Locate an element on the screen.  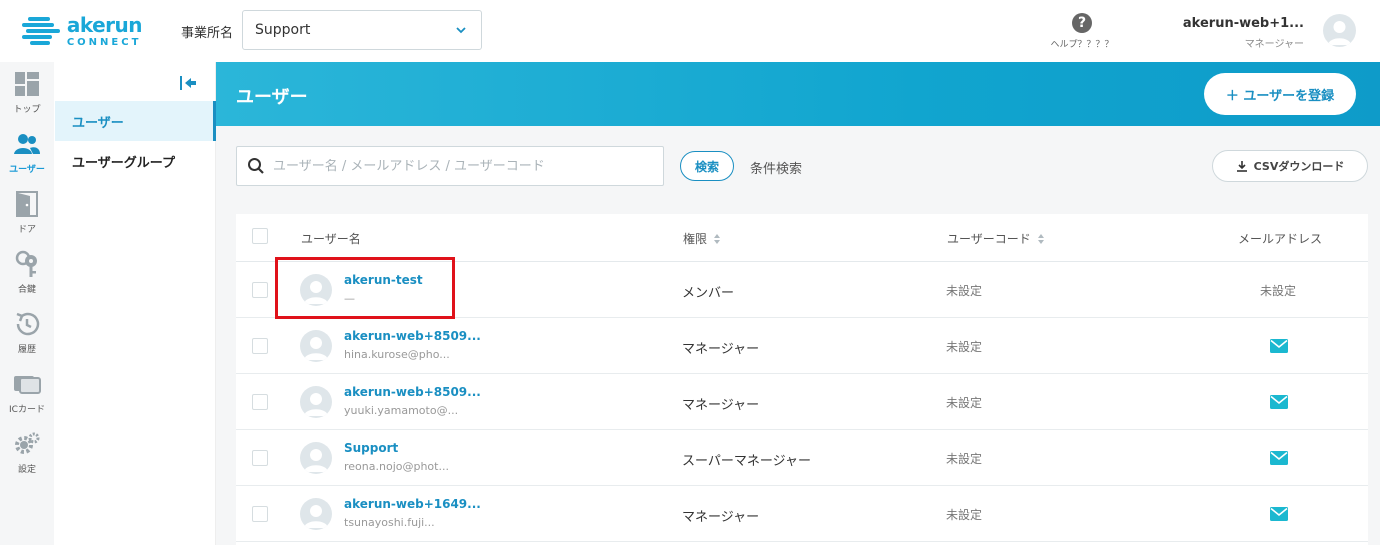
gear-icon is located at coordinates (27, 443).